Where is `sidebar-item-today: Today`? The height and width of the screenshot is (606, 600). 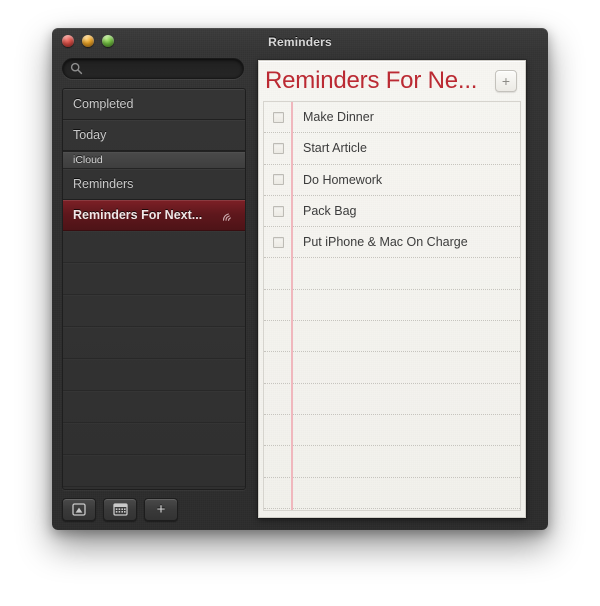 sidebar-item-today: Today is located at coordinates (154, 135).